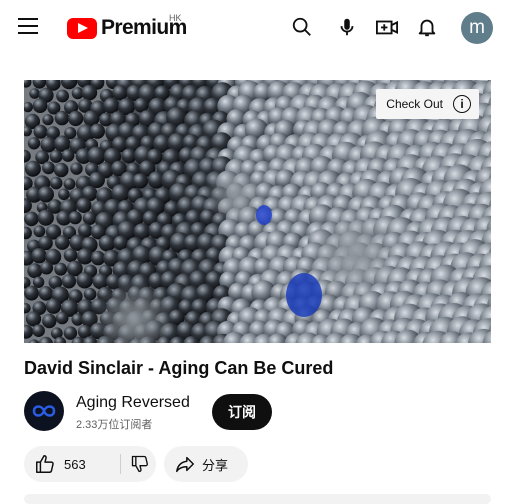  Describe the element at coordinates (82, 28) in the screenshot. I see `youtube-logo-icon` at that location.